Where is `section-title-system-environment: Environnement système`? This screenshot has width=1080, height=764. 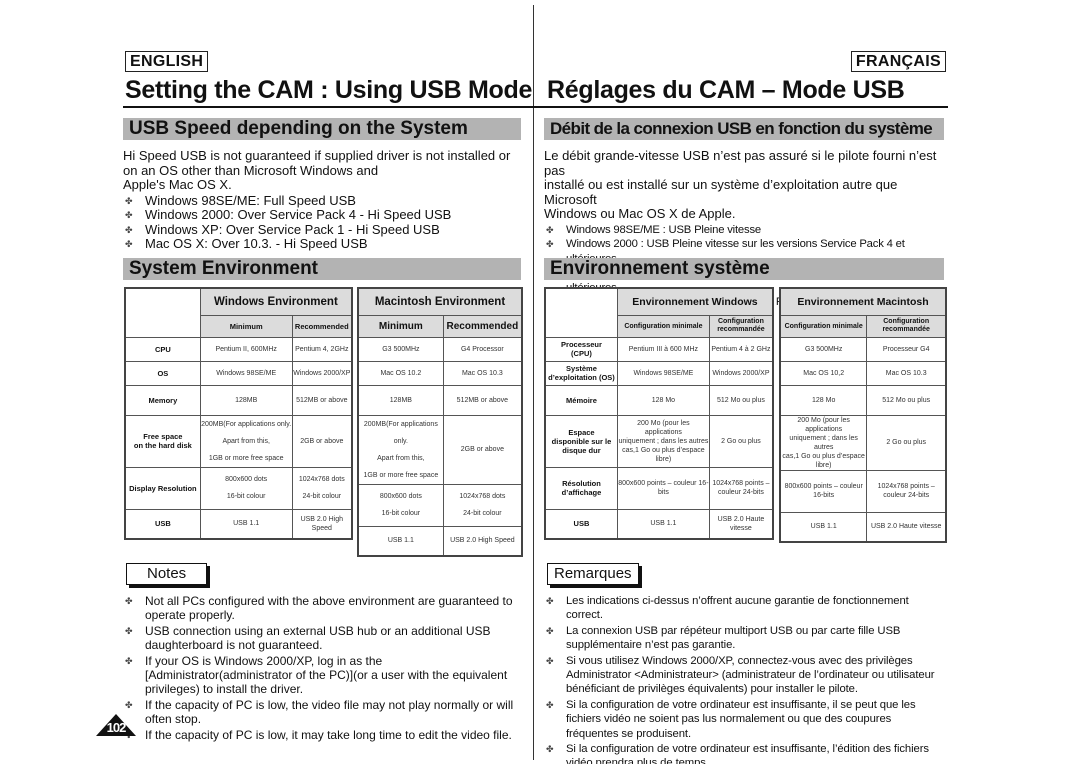 section-title-system-environment: Environnement système is located at coordinates (744, 269).